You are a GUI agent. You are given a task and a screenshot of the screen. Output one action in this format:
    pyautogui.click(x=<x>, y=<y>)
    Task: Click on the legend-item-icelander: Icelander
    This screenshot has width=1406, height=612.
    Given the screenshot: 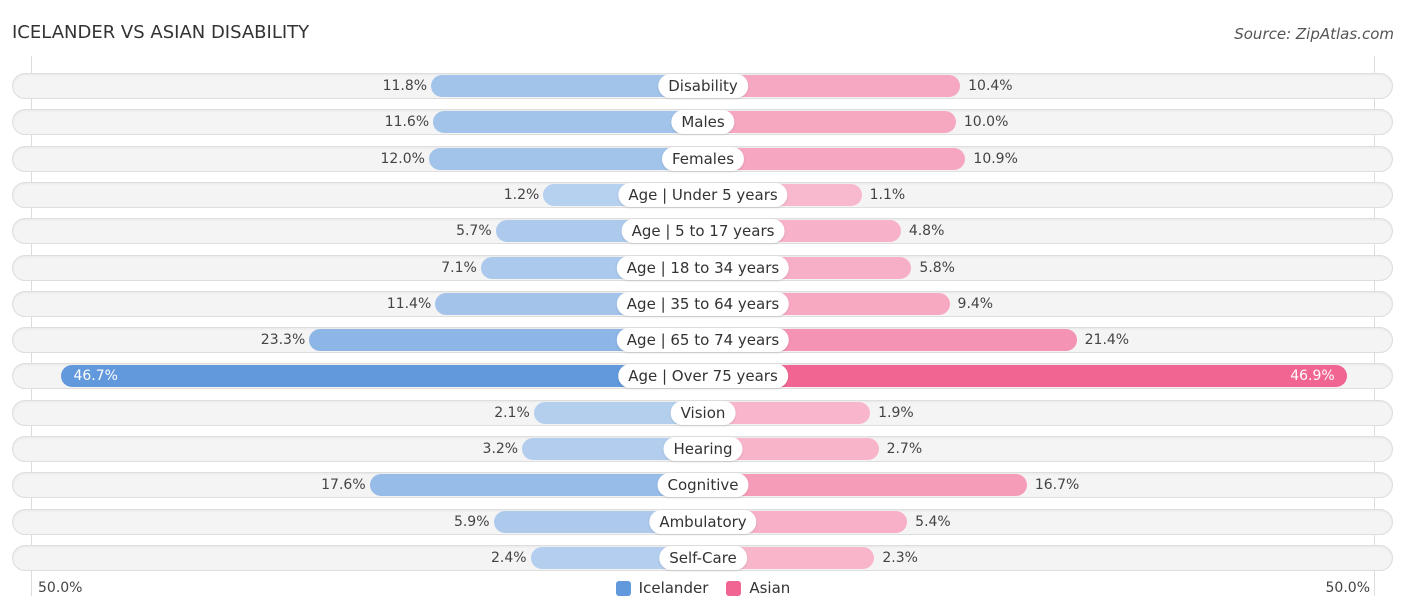 What is the action you would take?
    pyautogui.click(x=662, y=588)
    